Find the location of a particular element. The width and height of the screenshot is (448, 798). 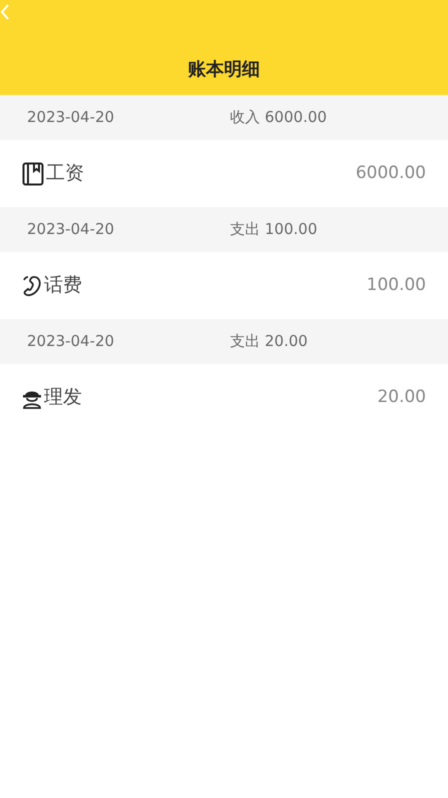

book-icon is located at coordinates (33, 174).